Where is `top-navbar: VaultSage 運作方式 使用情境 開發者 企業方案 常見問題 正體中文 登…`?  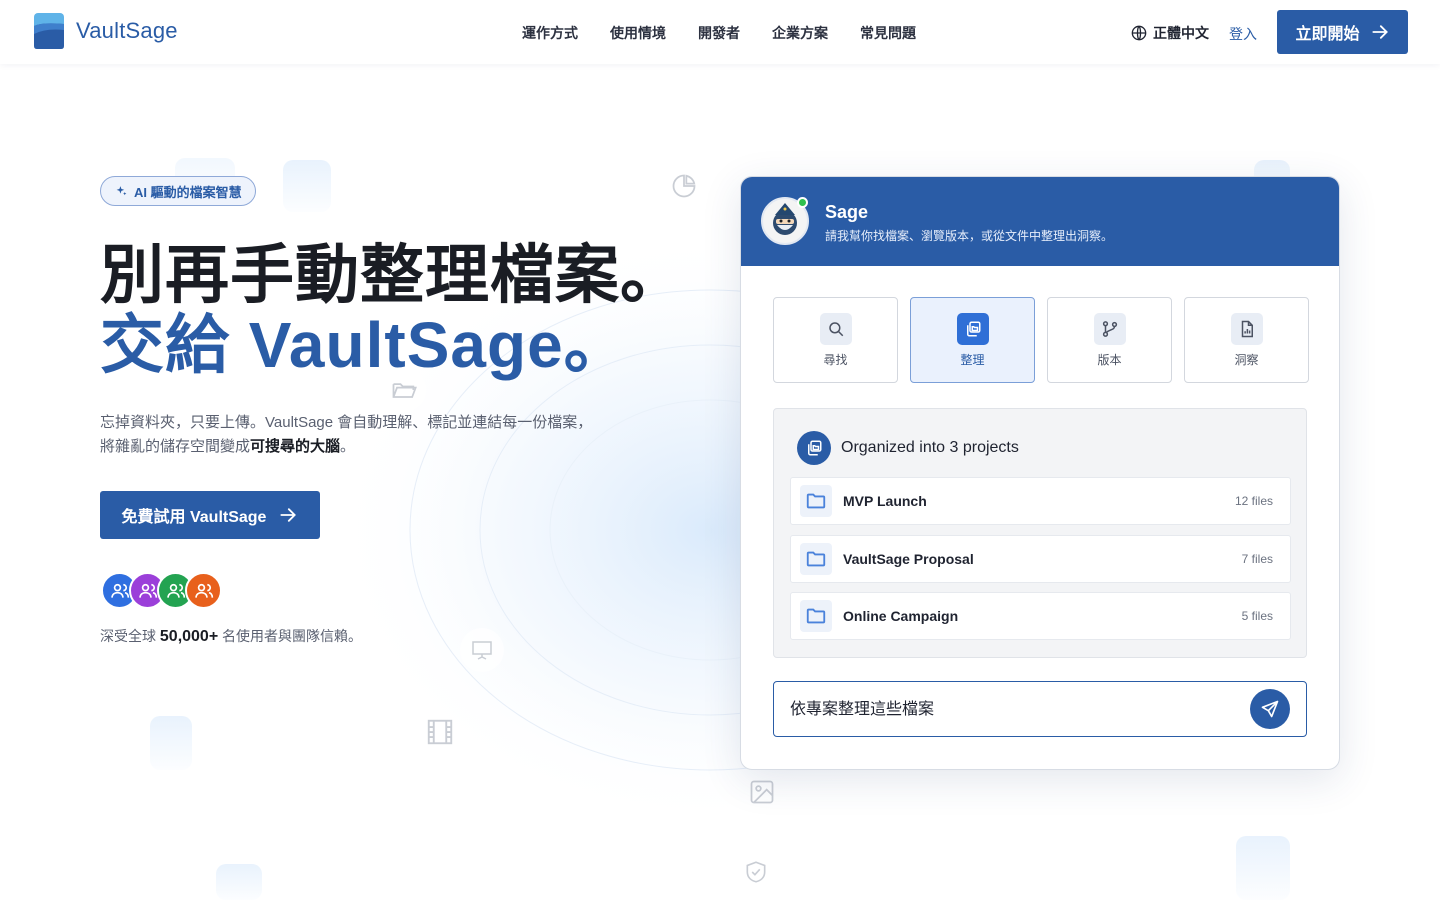
top-navbar: VaultSage 運作方式 使用情境 開發者 企業方案 常見問題 正體中文 登… is located at coordinates (720, 32).